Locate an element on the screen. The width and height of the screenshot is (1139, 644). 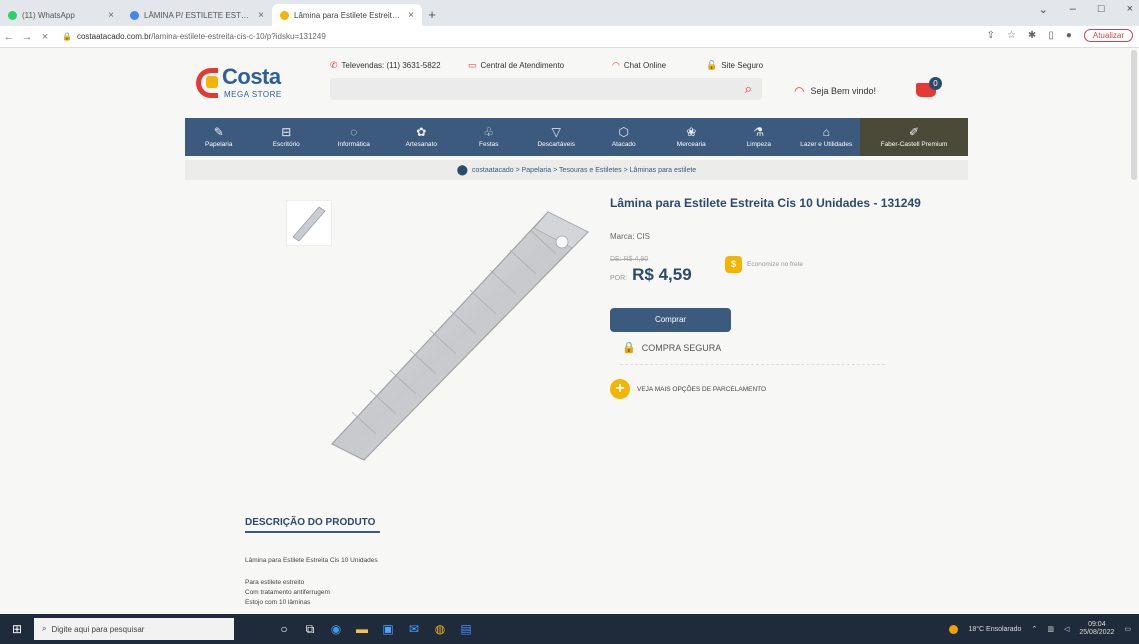
weather-icon is located at coordinates (954, 629).